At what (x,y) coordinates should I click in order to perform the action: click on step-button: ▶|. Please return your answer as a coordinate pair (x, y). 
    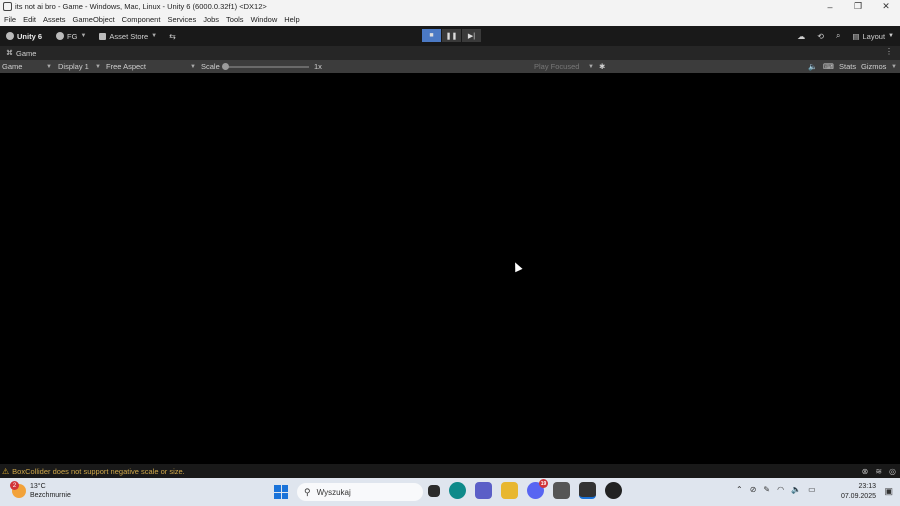
    Looking at the image, I should click on (471, 35).